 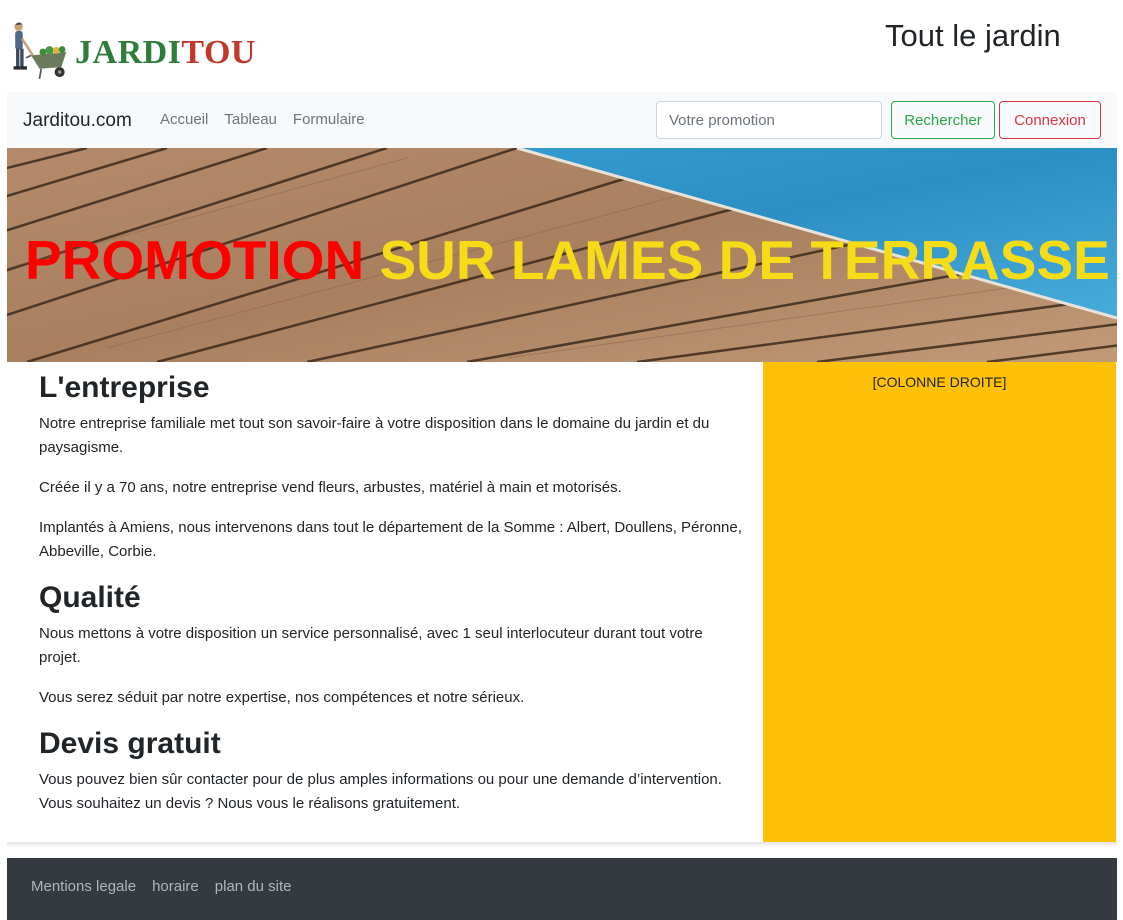 What do you see at coordinates (939, 382) in the screenshot?
I see `right-column-label: [COLONNE DROITE]` at bounding box center [939, 382].